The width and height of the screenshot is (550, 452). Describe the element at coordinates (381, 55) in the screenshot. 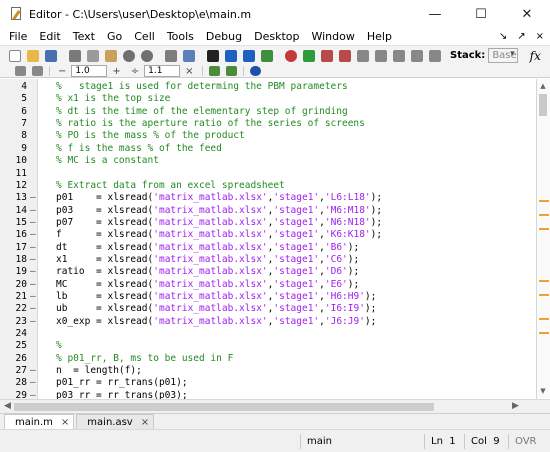

I see `step-in-icon` at that location.